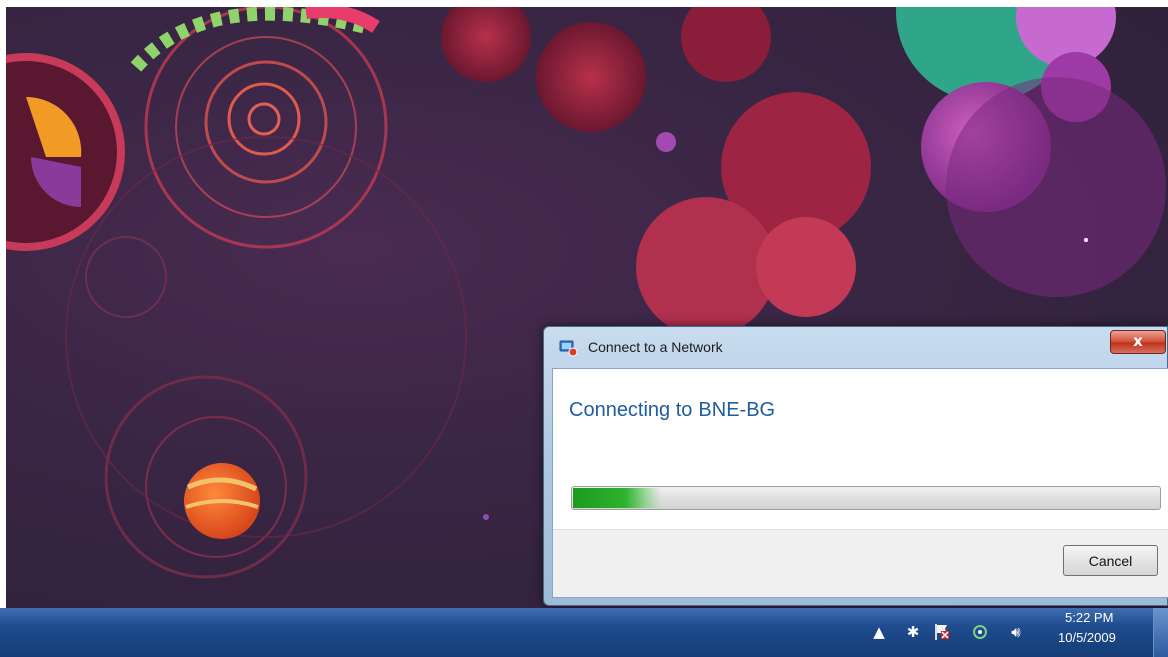  What do you see at coordinates (1087, 637) in the screenshot?
I see `clock-date: 10/5/2009` at bounding box center [1087, 637].